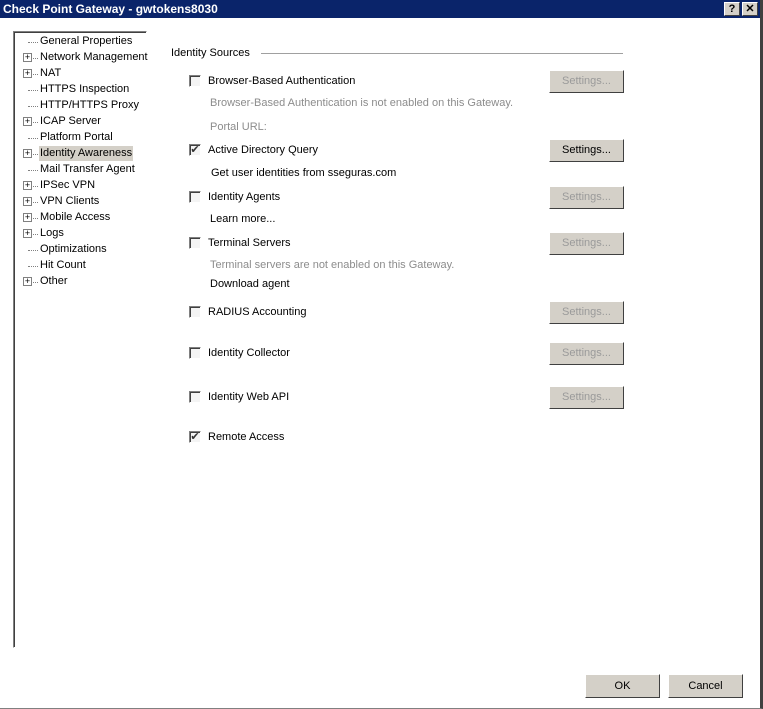  What do you see at coordinates (622, 686) in the screenshot?
I see `ok-button: OK` at bounding box center [622, 686].